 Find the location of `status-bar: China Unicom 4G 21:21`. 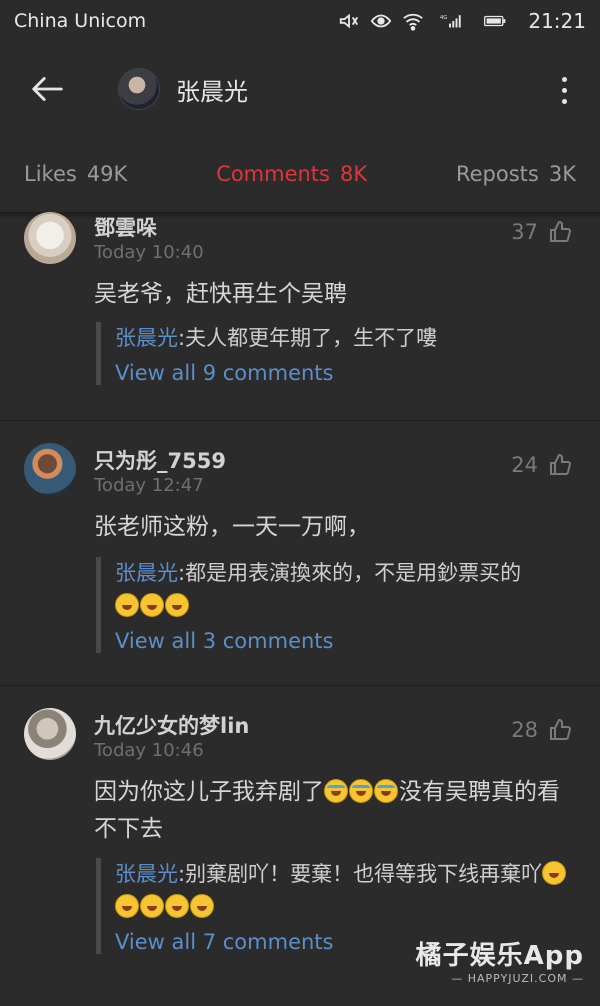

status-bar: China Unicom 4G 21:21 is located at coordinates (300, 21).